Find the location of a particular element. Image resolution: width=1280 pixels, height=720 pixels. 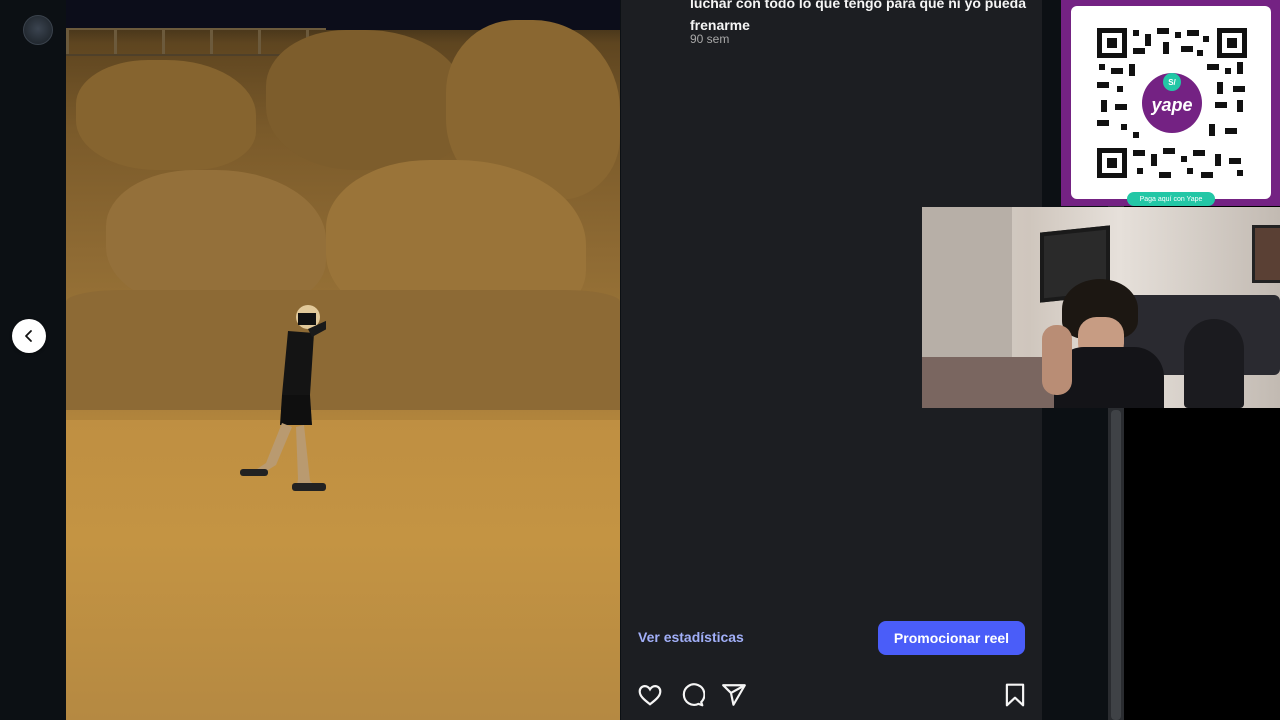

scrollbar-thumb is located at coordinates (1116, 565).